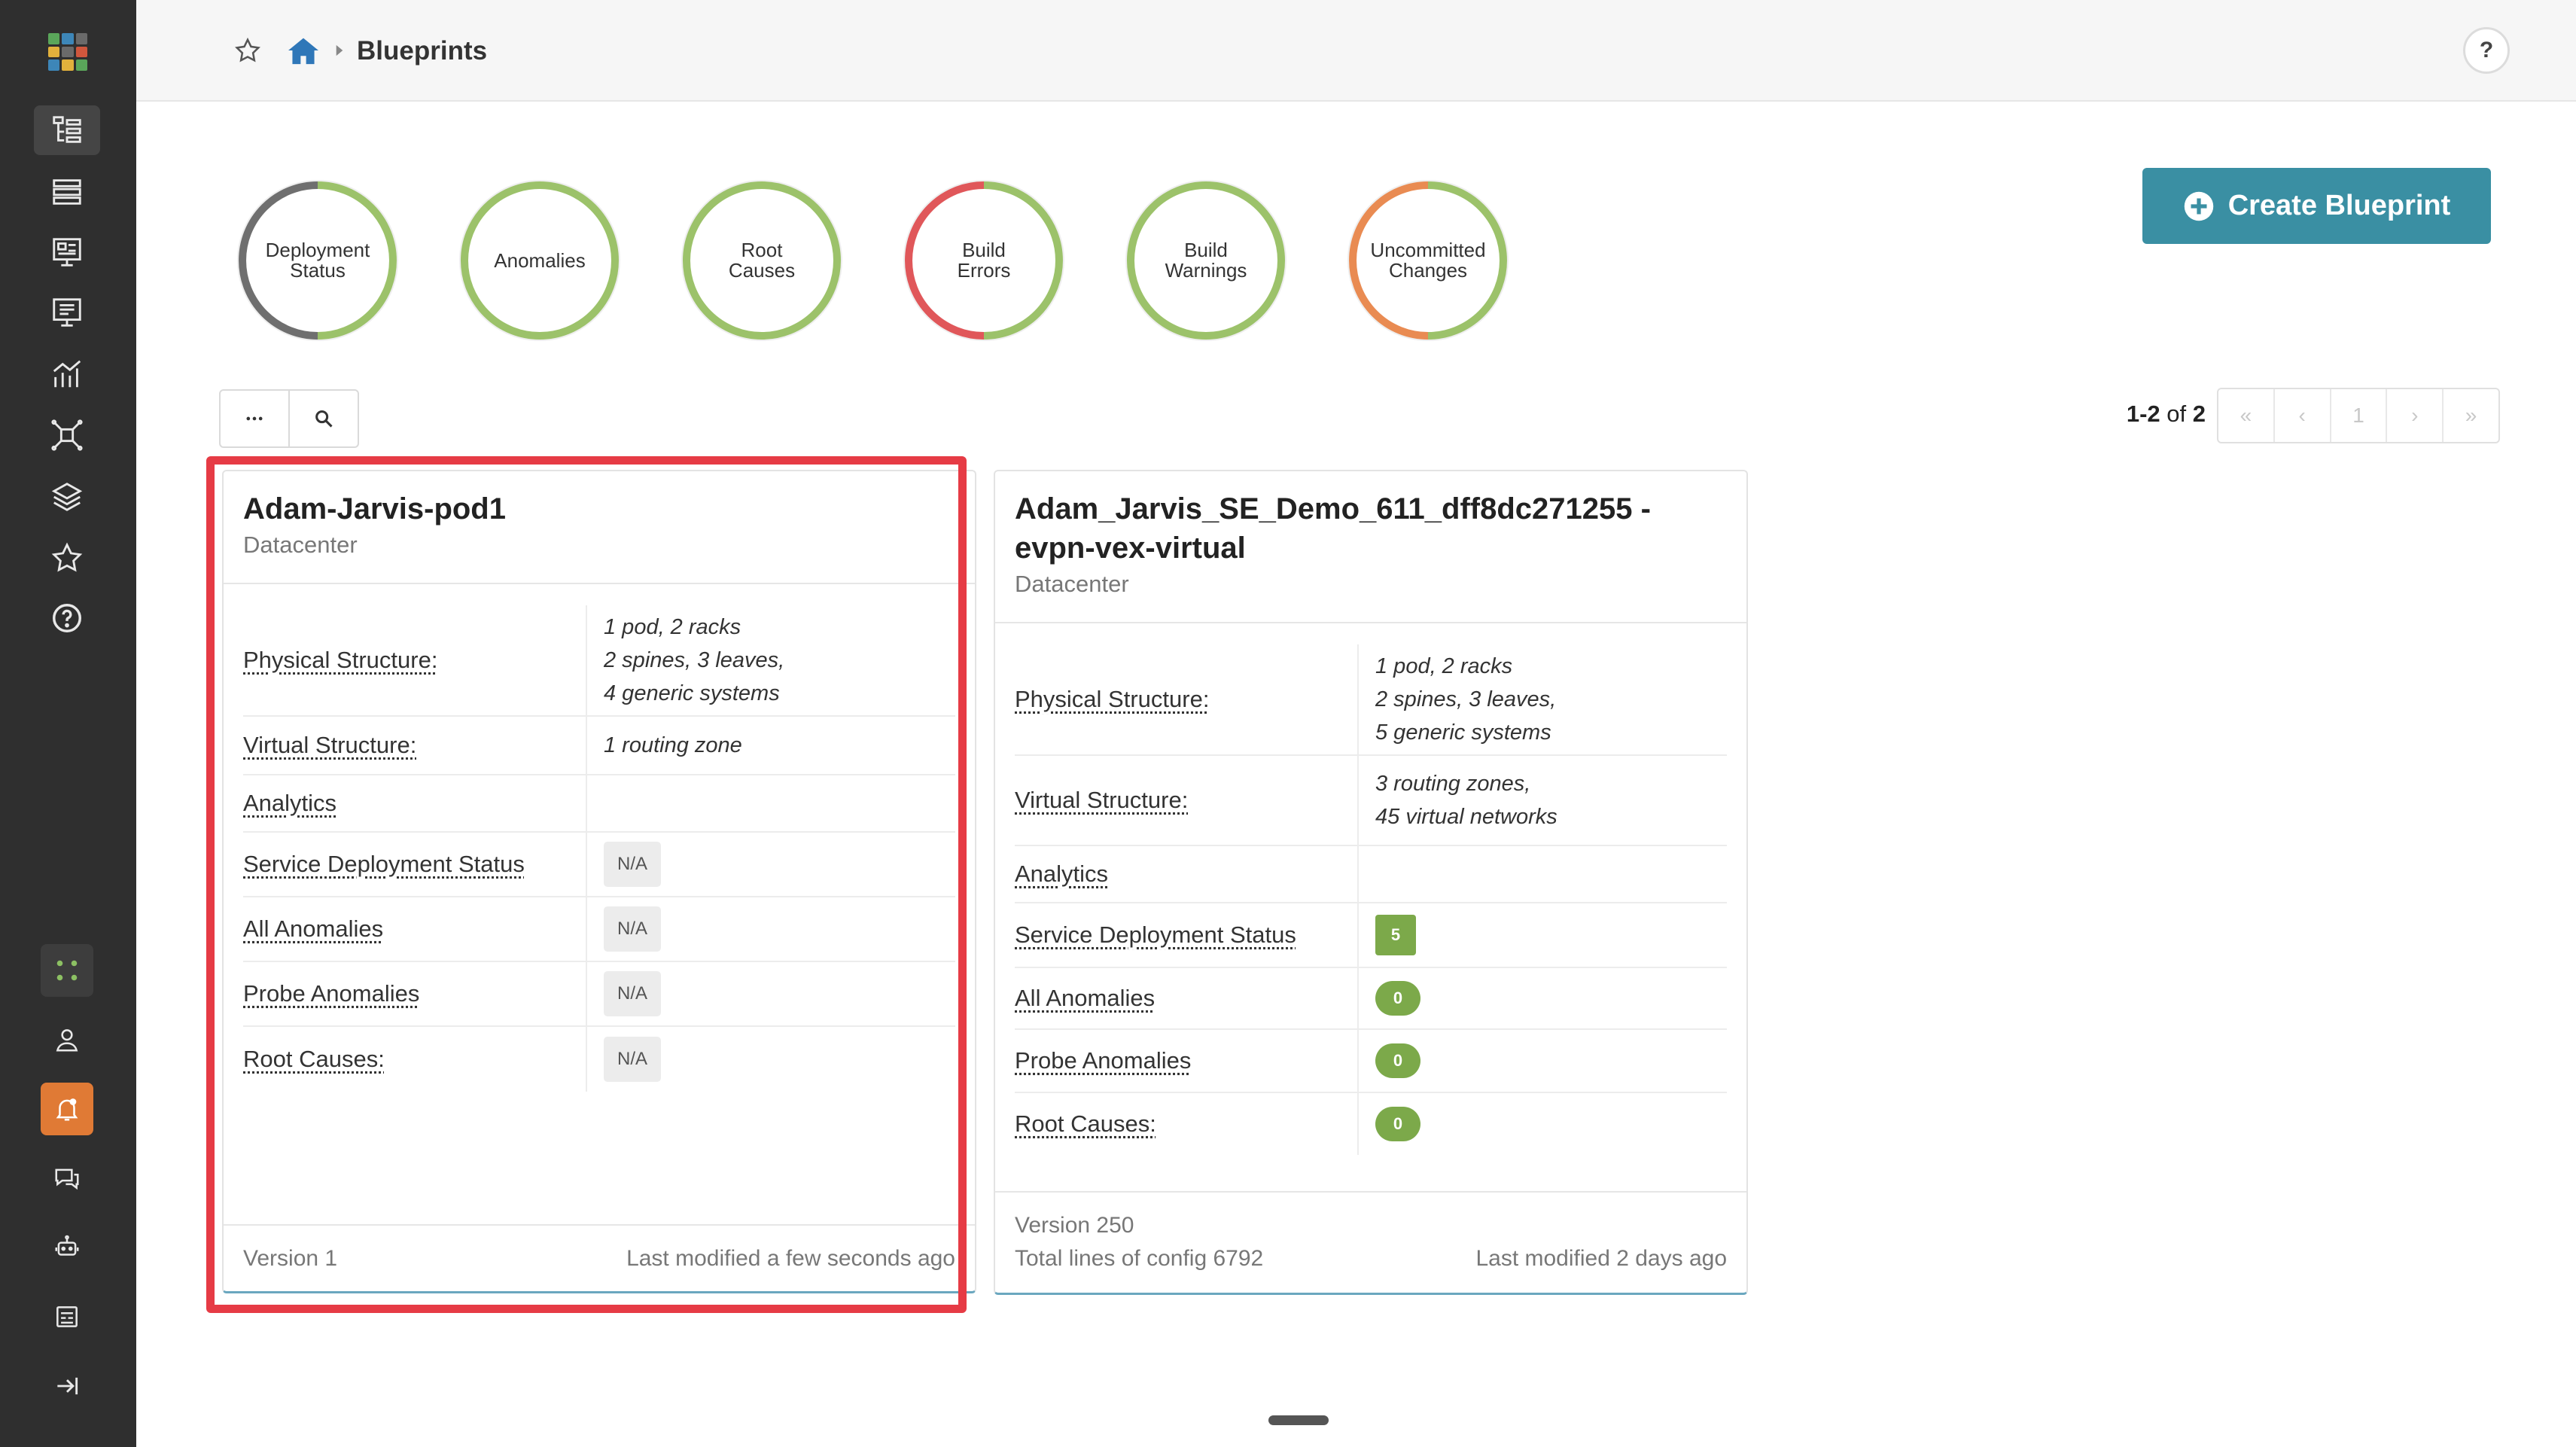 The width and height of the screenshot is (2576, 1447). I want to click on probe-anomalies-row: Probe Anomalies 0, so click(1371, 1061).